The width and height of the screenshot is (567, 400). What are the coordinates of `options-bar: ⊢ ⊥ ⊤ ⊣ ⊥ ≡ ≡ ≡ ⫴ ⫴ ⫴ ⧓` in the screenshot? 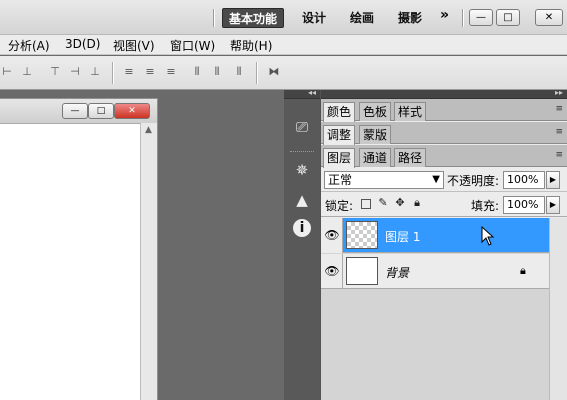 It's located at (283, 73).